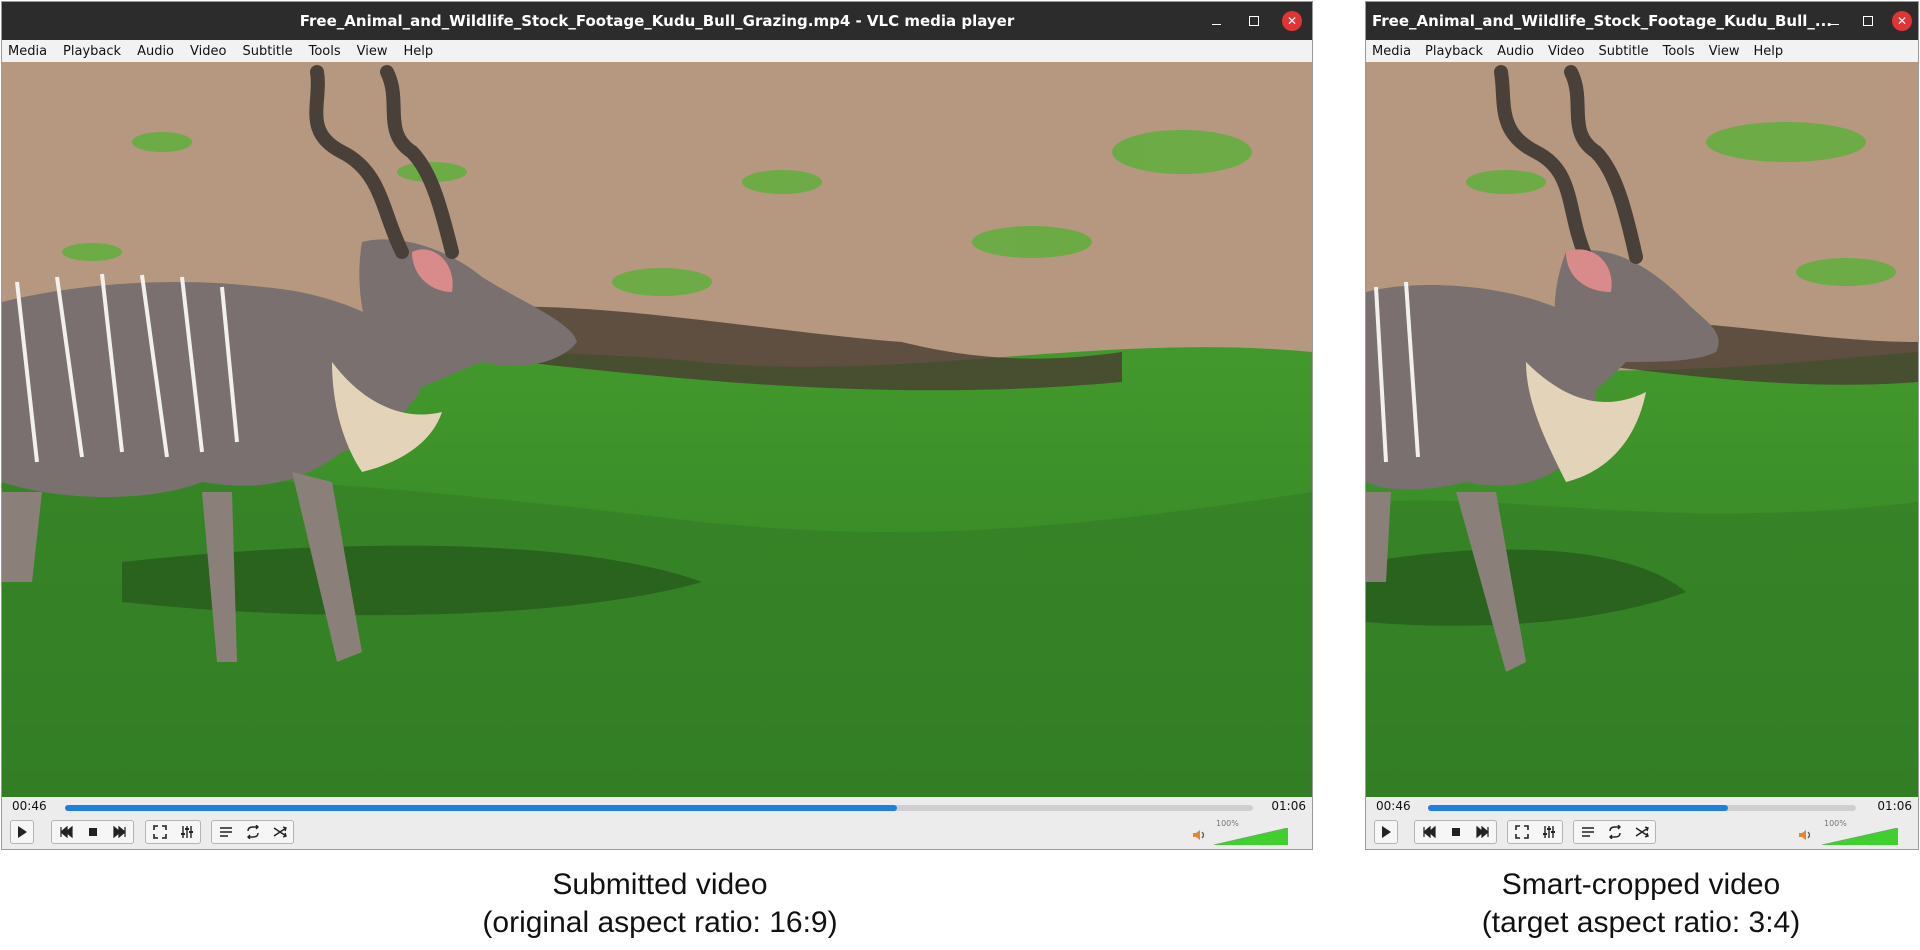 The width and height of the screenshot is (1920, 950). I want to click on view-group, so click(173, 832).